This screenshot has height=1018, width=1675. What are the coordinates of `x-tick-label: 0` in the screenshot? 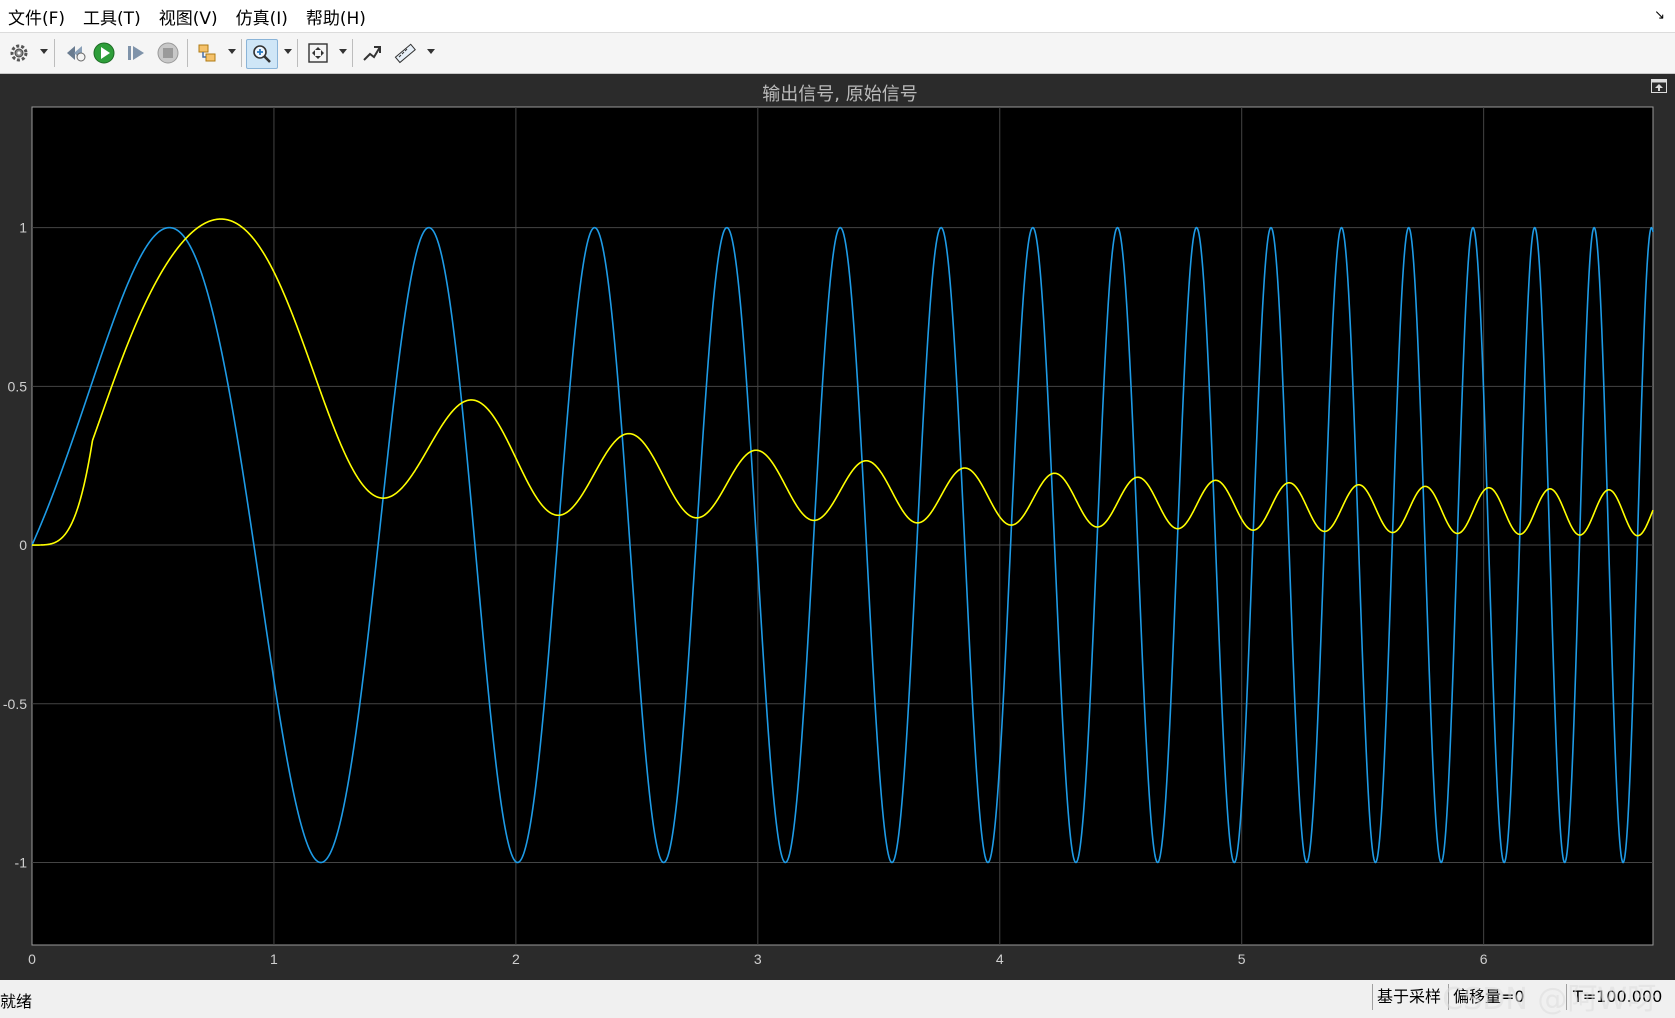 It's located at (32, 959).